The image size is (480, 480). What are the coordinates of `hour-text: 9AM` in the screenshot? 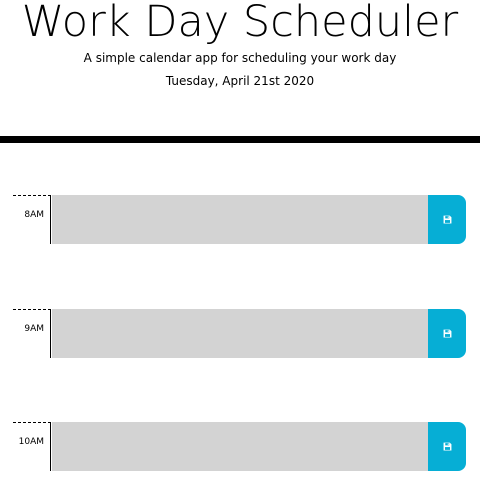 It's located at (34, 329).